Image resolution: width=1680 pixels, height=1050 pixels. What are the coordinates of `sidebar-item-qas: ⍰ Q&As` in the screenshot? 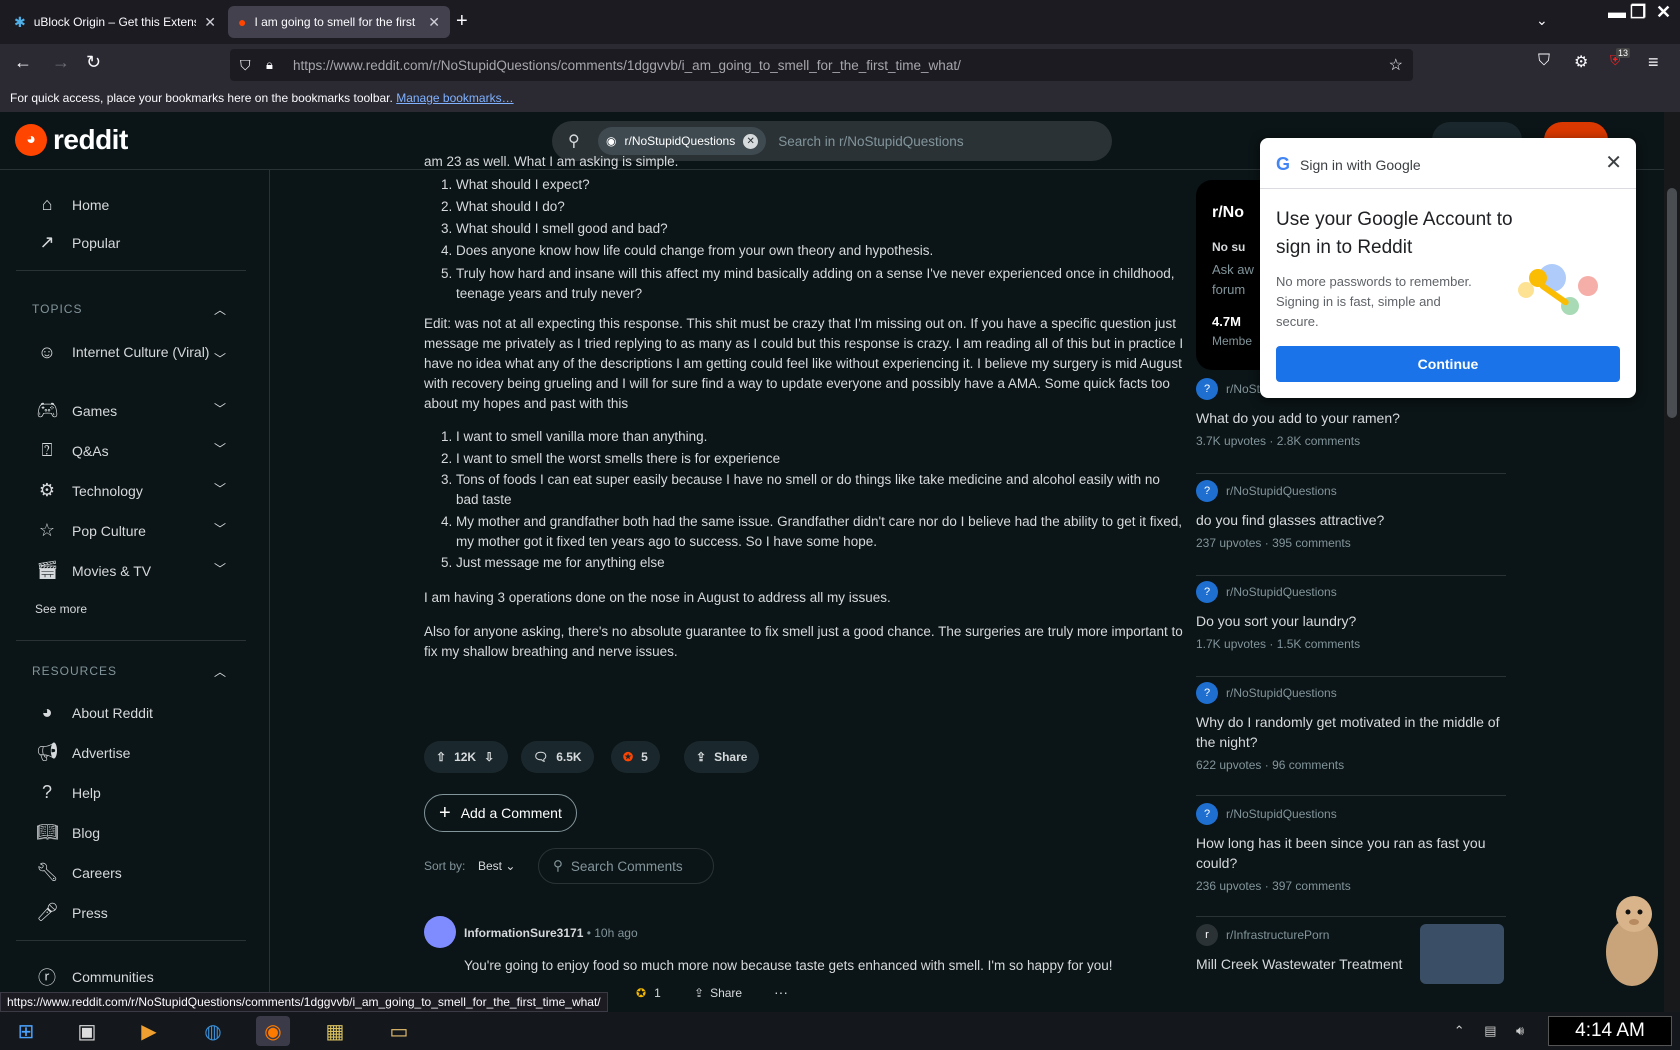 It's located at (72, 450).